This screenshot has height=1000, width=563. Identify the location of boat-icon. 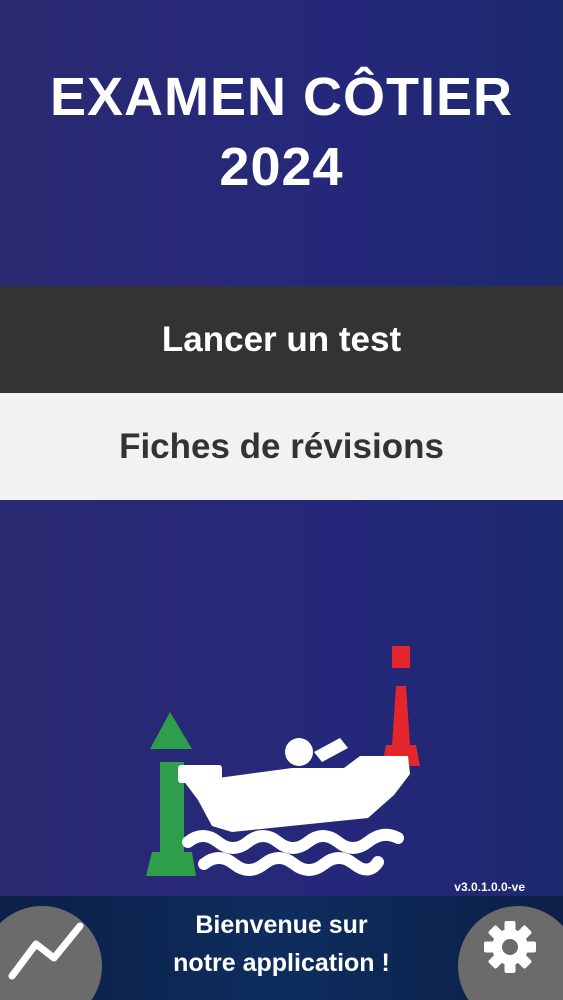
(294, 785).